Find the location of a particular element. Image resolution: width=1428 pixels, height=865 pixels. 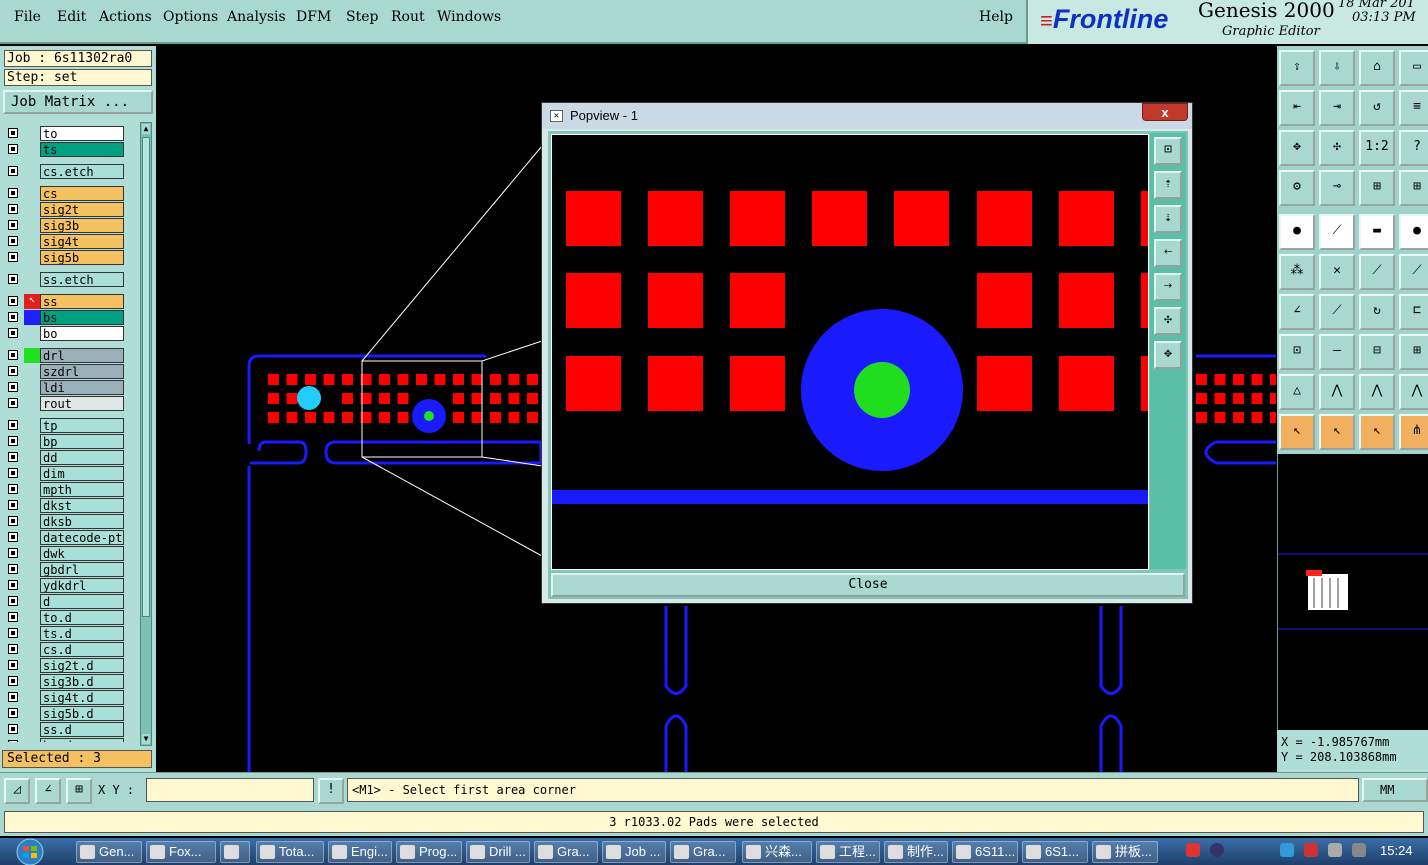

layer-row: rout is located at coordinates (64, 403).